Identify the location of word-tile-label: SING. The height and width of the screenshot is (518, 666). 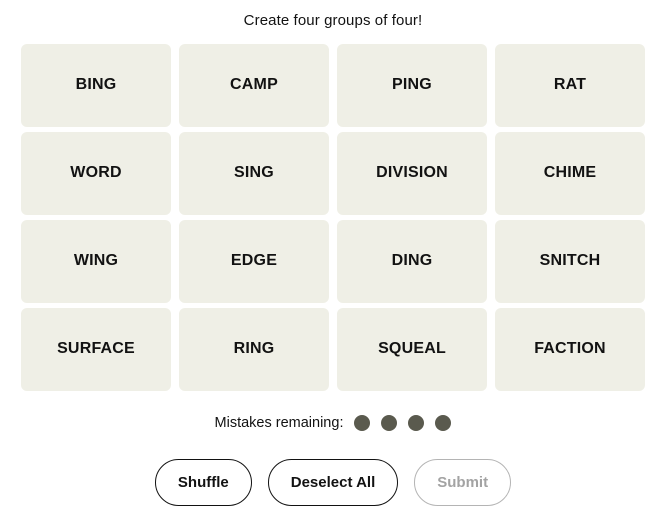
(254, 173).